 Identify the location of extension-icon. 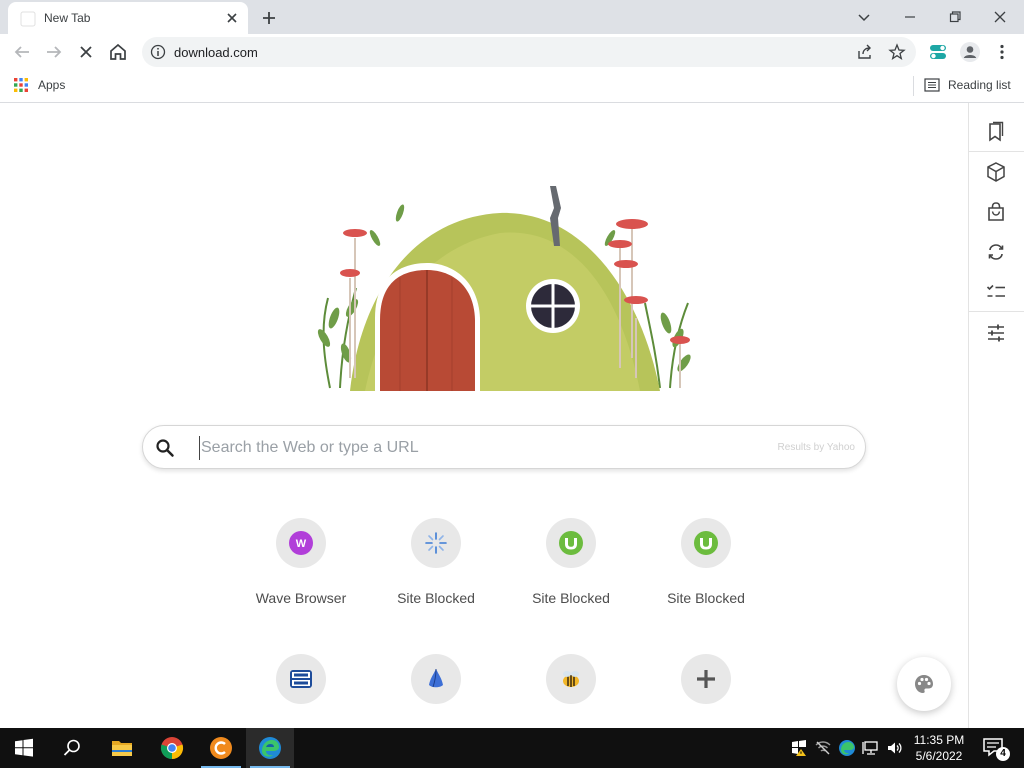
(938, 52).